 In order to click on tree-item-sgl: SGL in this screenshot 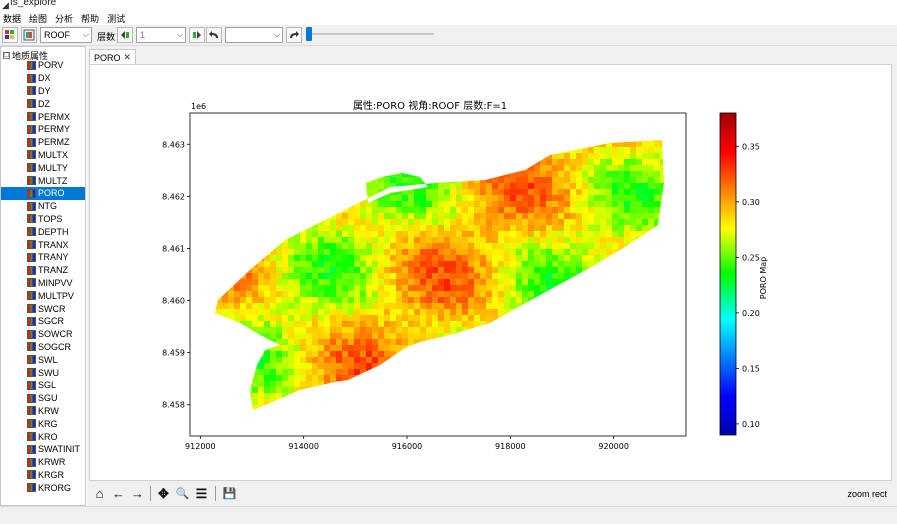, I will do `click(43, 385)`.